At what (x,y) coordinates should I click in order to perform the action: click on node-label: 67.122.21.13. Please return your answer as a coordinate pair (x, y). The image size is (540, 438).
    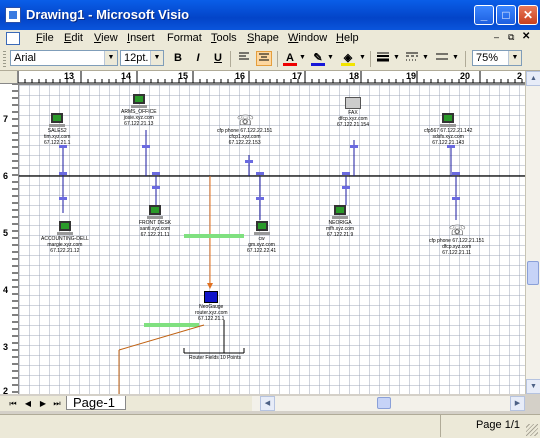
    Looking at the image, I should click on (139, 124).